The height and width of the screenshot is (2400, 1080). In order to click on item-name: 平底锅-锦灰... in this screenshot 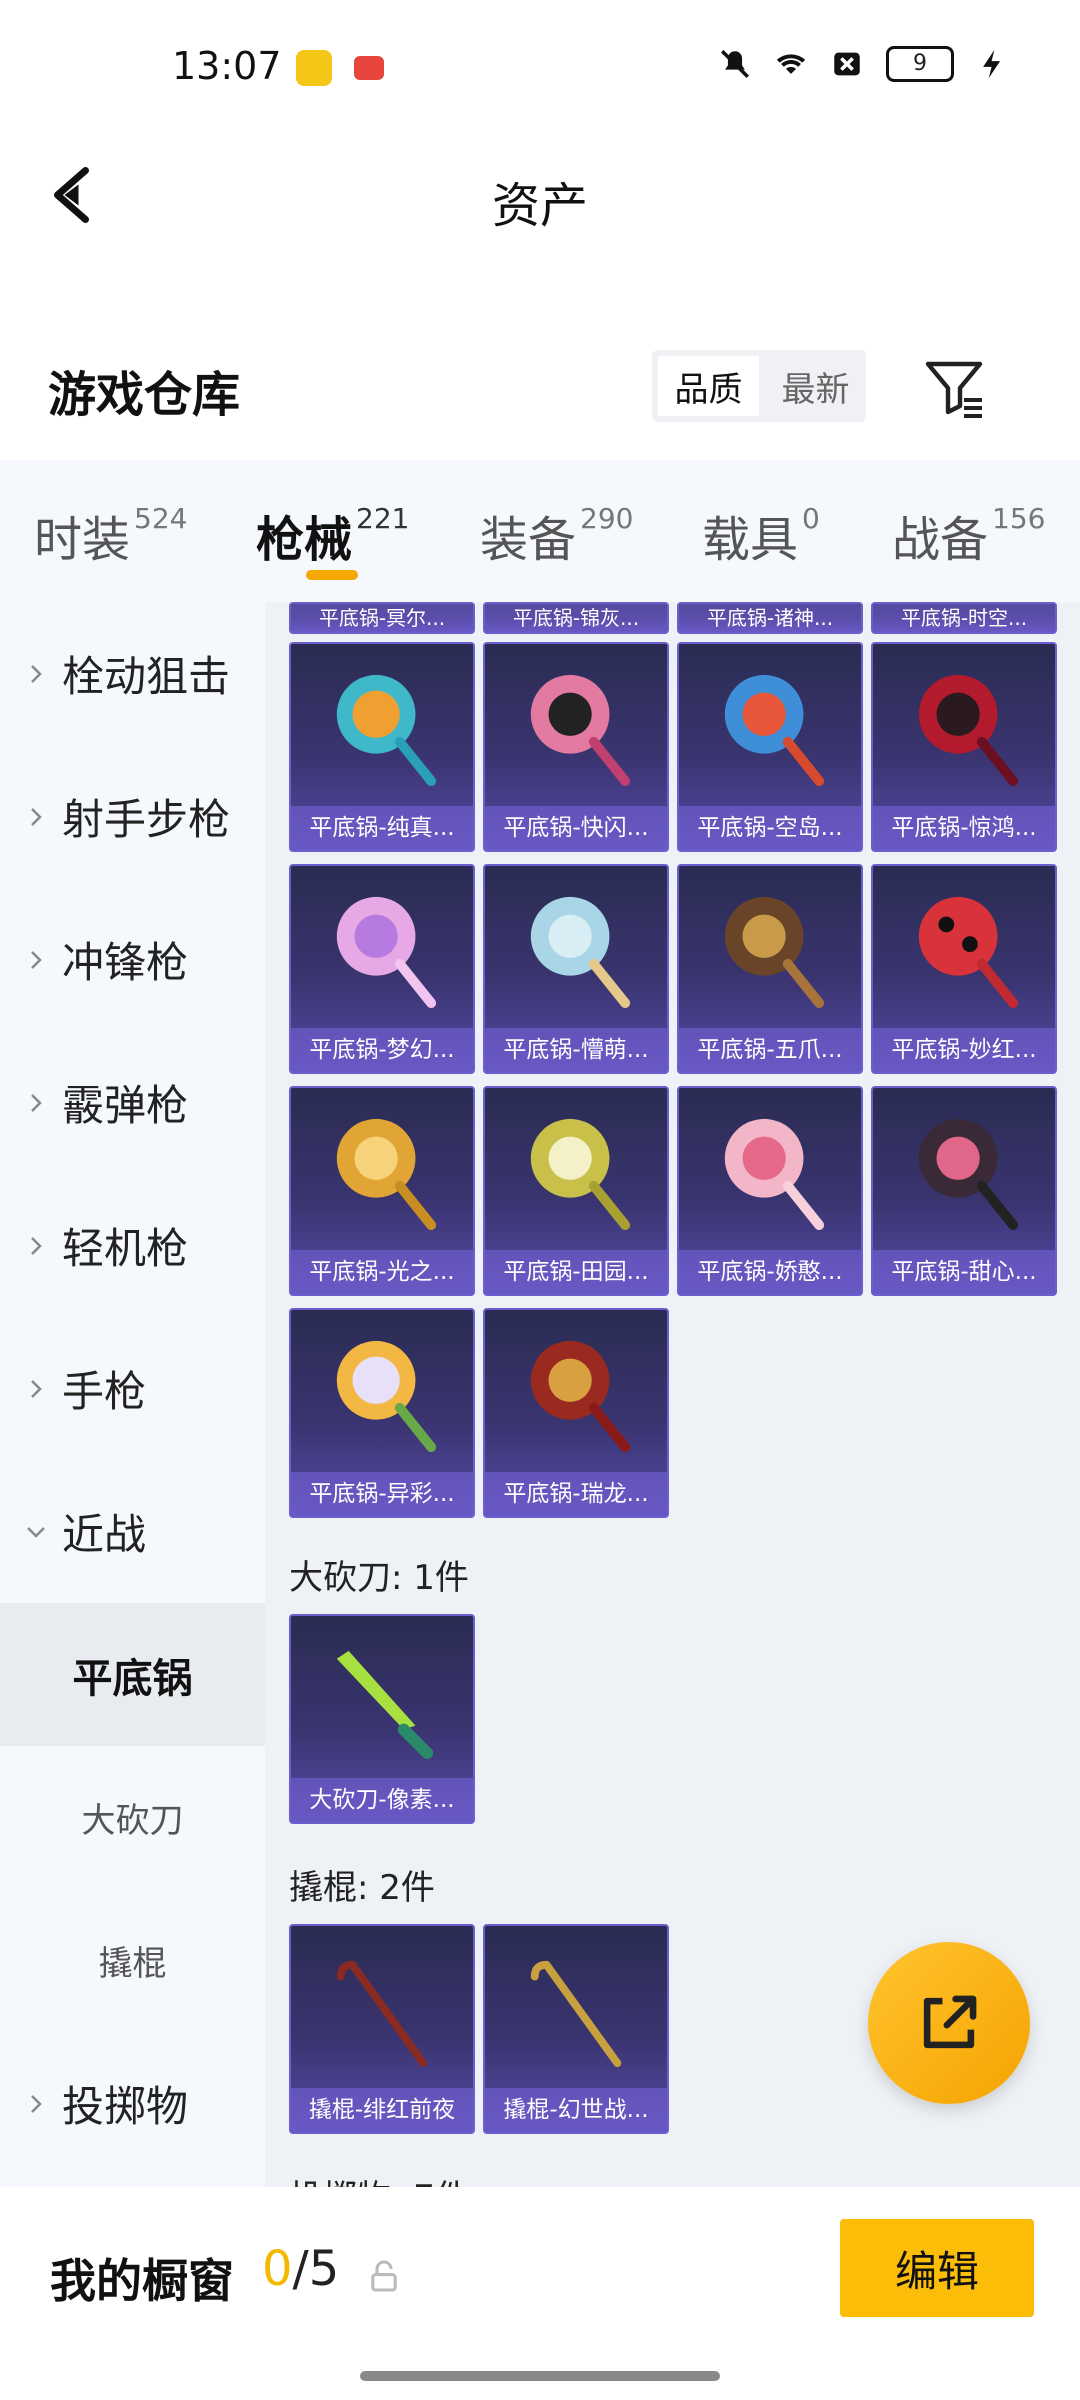, I will do `click(576, 618)`.